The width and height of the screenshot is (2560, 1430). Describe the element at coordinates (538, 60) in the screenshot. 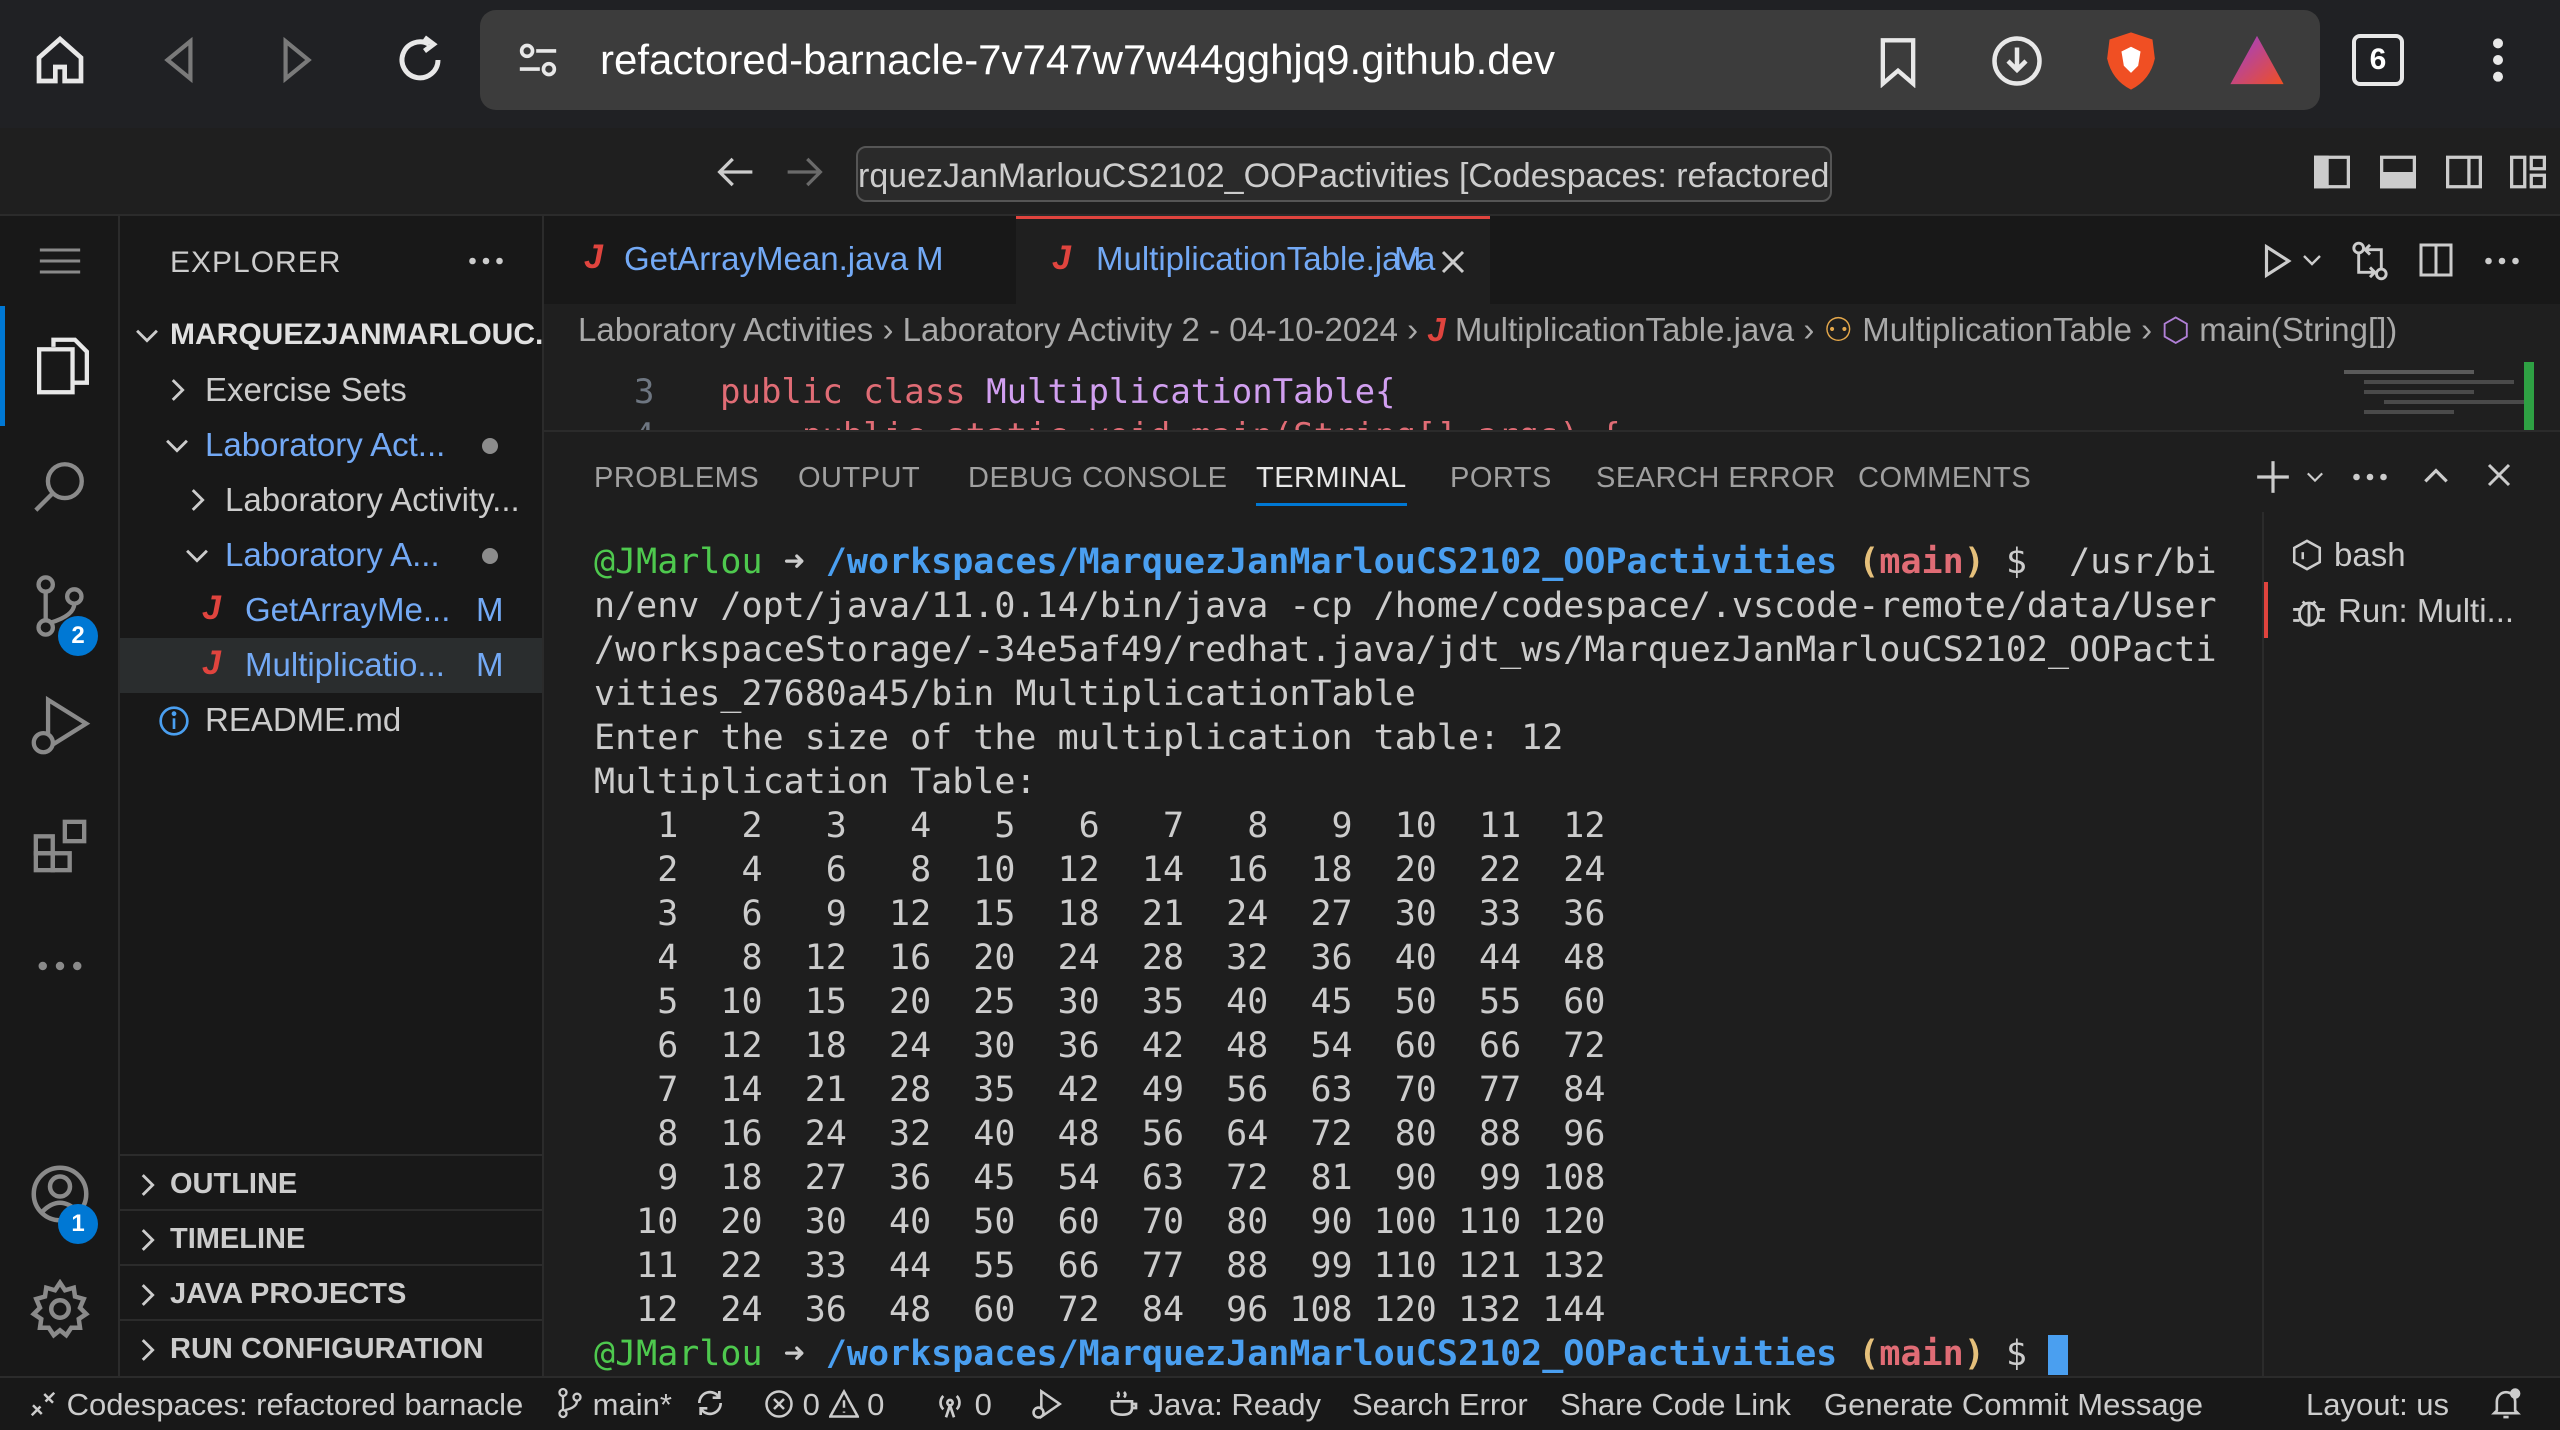

I see `site-settings-icon` at that location.